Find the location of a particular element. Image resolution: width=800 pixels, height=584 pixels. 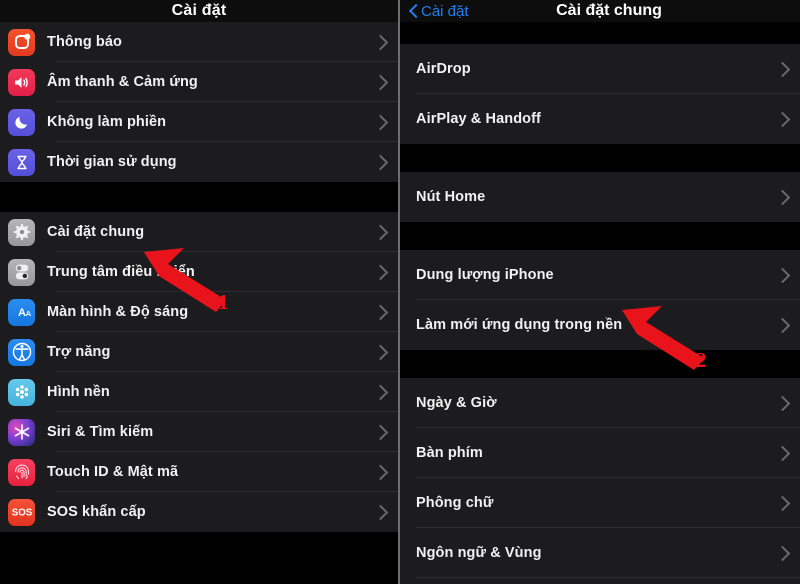

control-center-icon is located at coordinates (21, 272).